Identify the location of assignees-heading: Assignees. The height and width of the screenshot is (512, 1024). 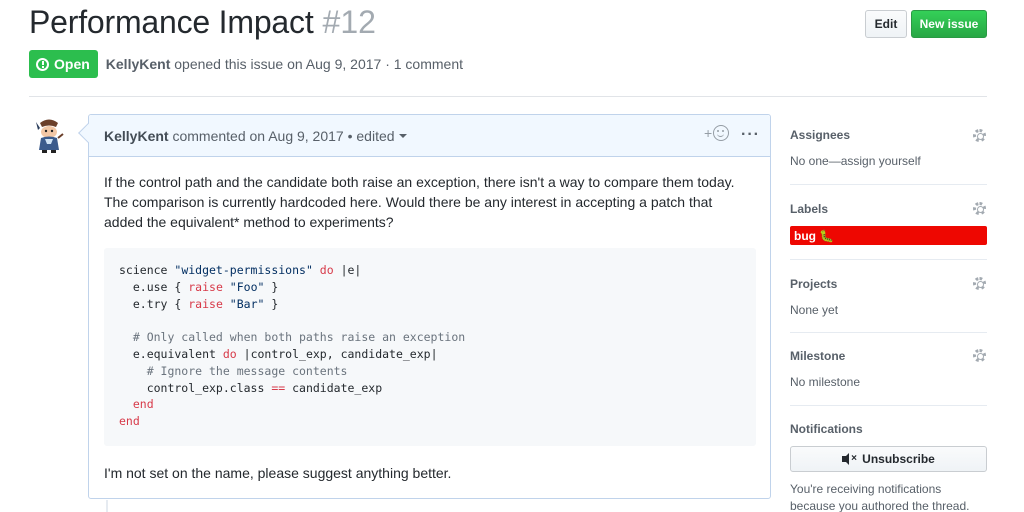
(888, 135).